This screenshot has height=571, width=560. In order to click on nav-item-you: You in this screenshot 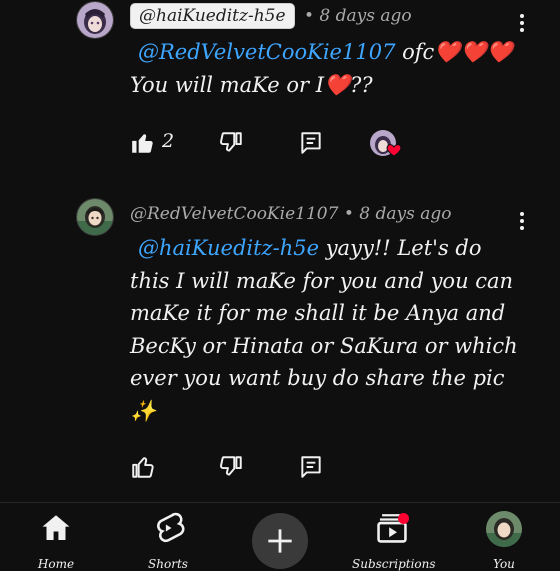, I will do `click(504, 541)`.